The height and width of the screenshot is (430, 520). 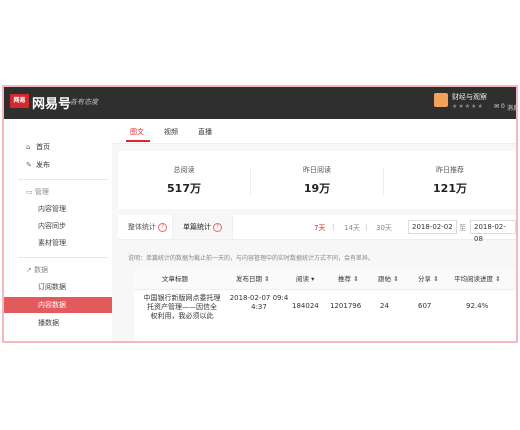 I want to click on col-progress: 平均阅读进度 ⇕, so click(x=477, y=279).